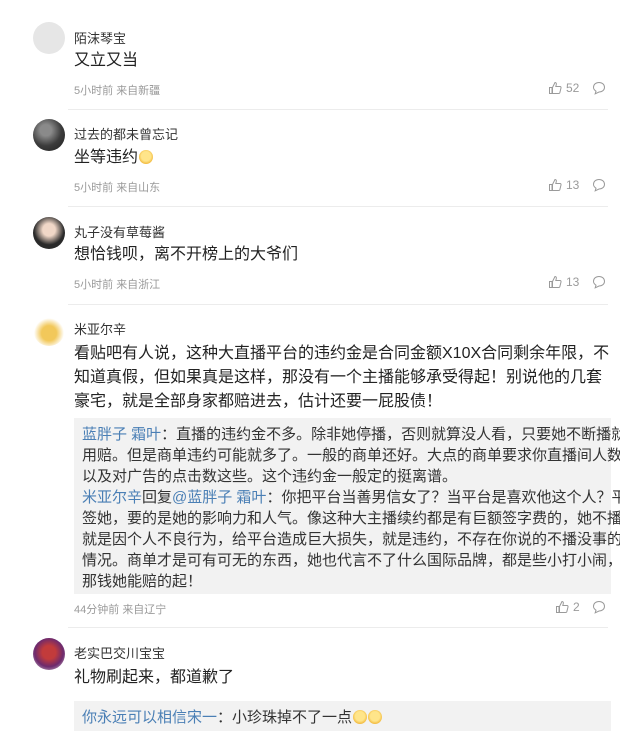 The height and width of the screenshot is (735, 620). What do you see at coordinates (576, 607) in the screenshot?
I see `like-count: 2` at bounding box center [576, 607].